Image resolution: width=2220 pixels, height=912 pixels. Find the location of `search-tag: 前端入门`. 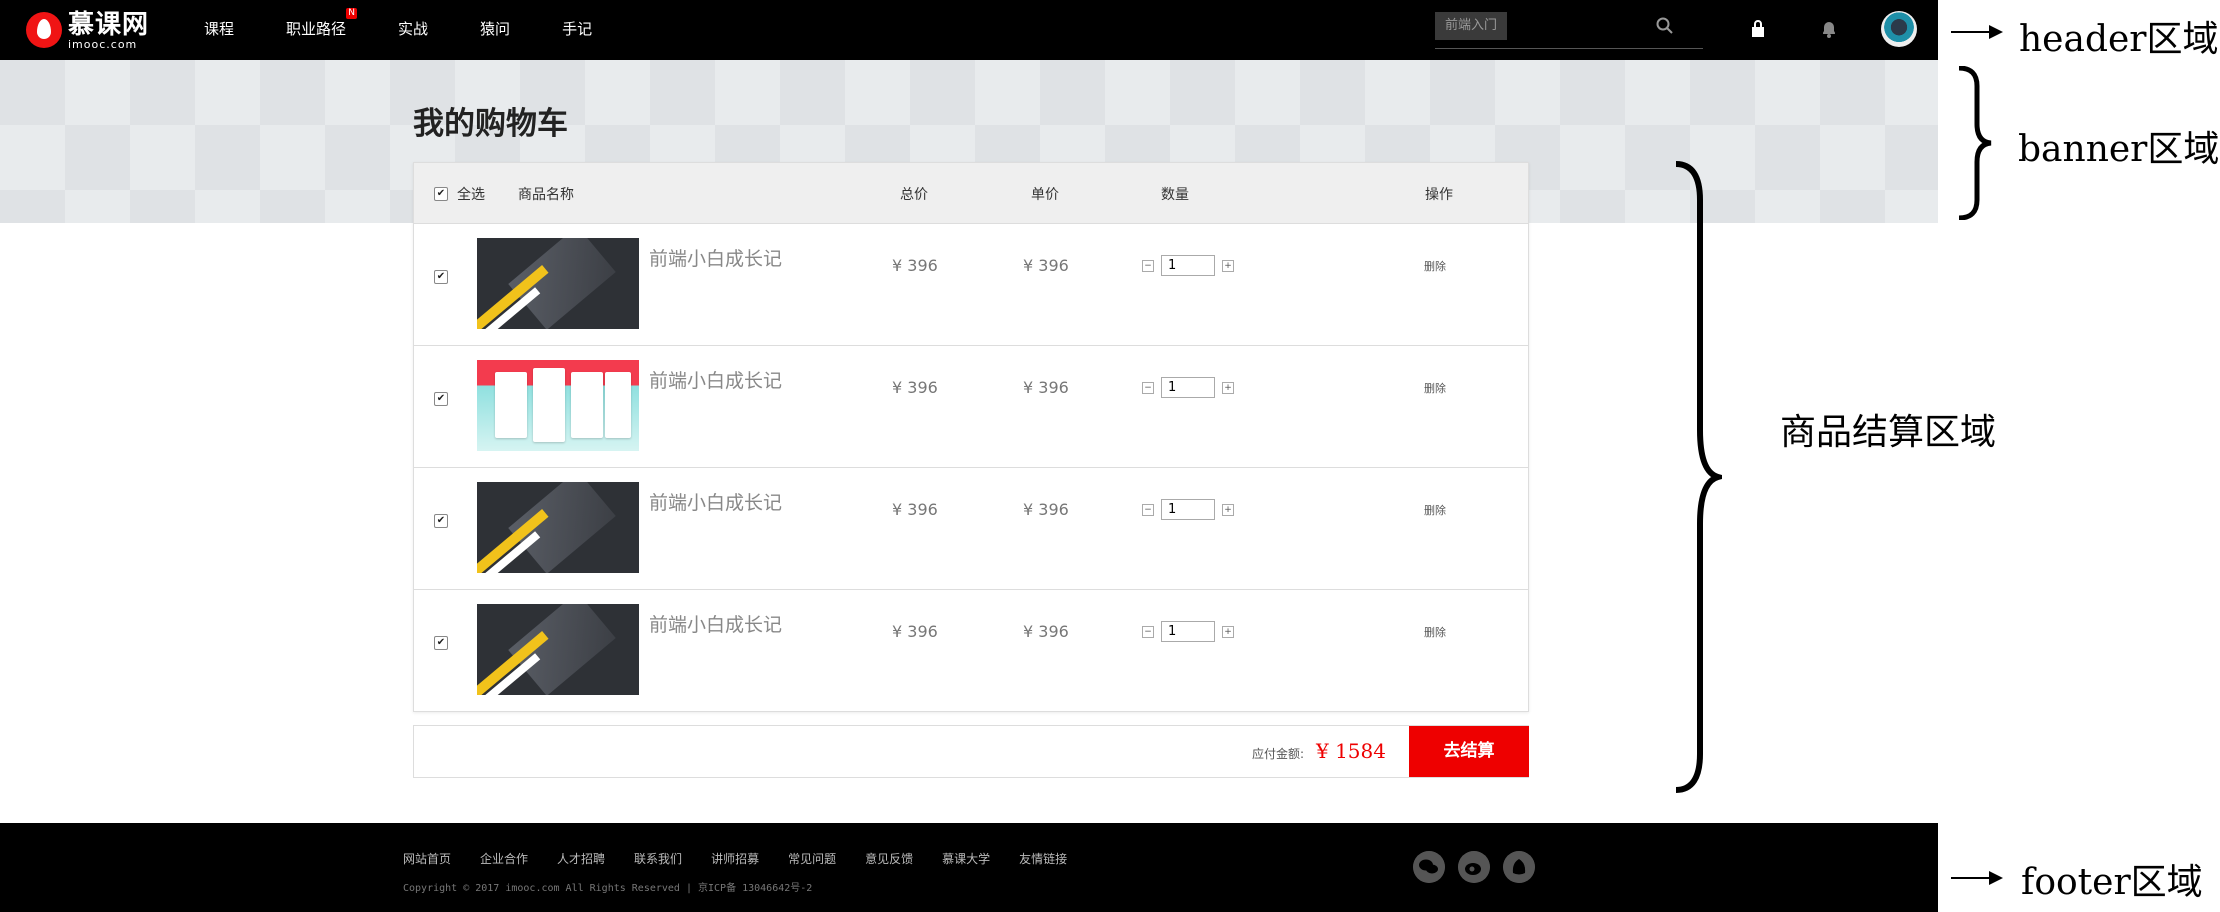

search-tag: 前端入门 is located at coordinates (1471, 26).